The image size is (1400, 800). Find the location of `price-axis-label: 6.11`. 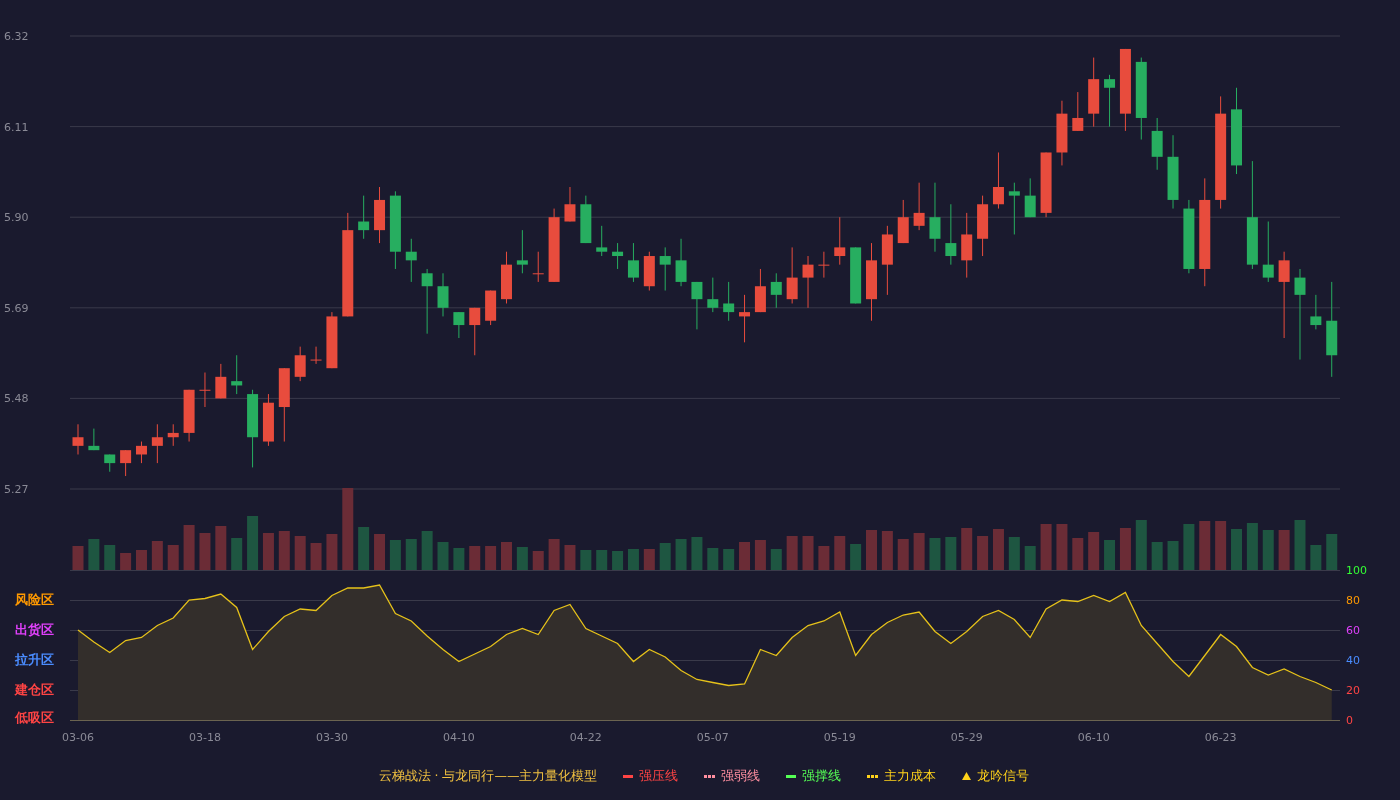

price-axis-label: 6.11 is located at coordinates (16, 127).